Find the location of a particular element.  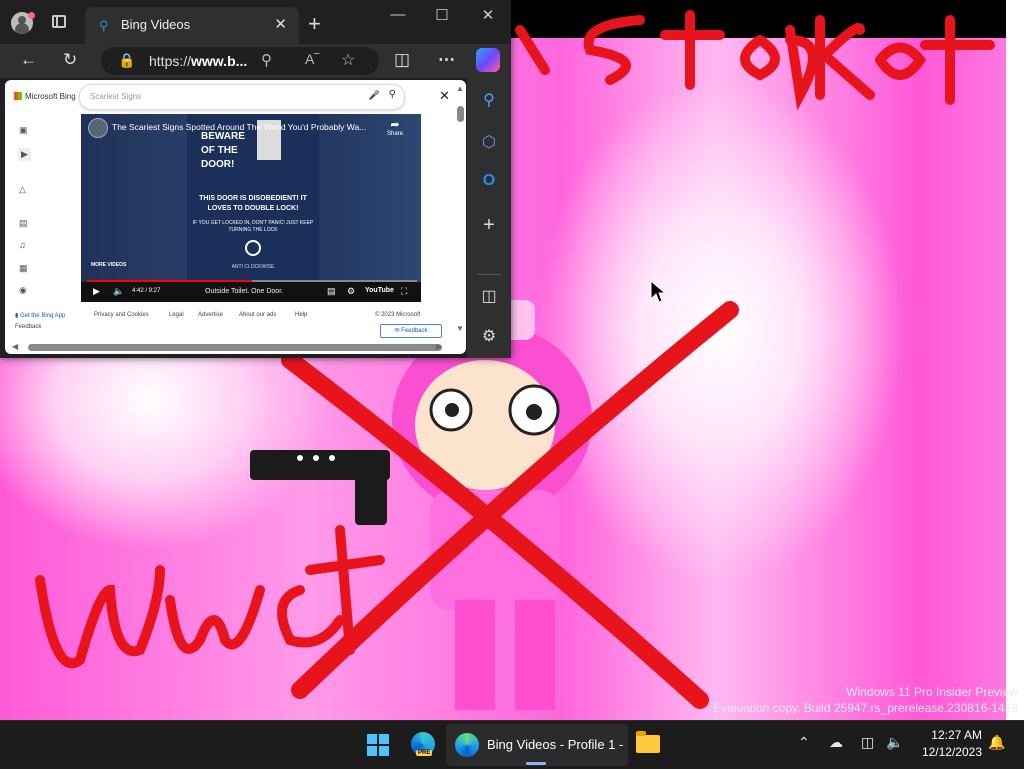

share-button: ➦ Share is located at coordinates (395, 127).